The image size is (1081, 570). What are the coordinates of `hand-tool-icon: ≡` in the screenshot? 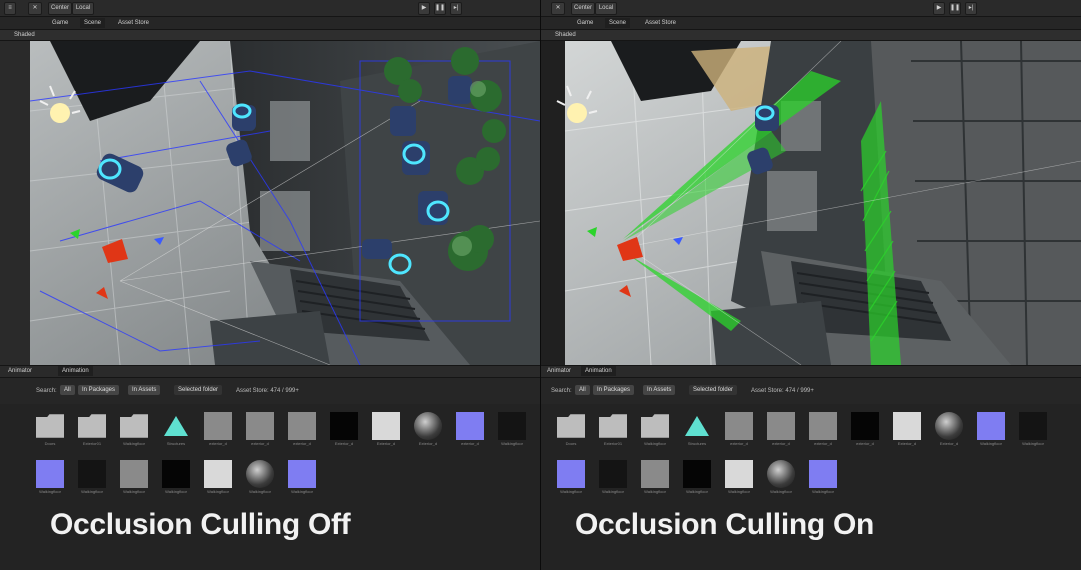 It's located at (10, 8).